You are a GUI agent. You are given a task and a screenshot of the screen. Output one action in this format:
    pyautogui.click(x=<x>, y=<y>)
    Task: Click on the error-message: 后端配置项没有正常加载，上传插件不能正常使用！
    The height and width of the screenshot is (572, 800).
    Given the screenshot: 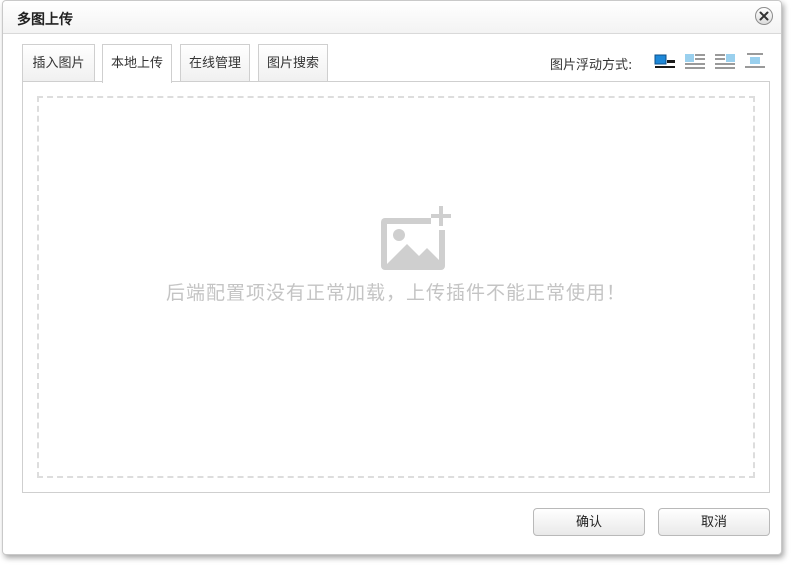 What is the action you would take?
    pyautogui.click(x=395, y=293)
    